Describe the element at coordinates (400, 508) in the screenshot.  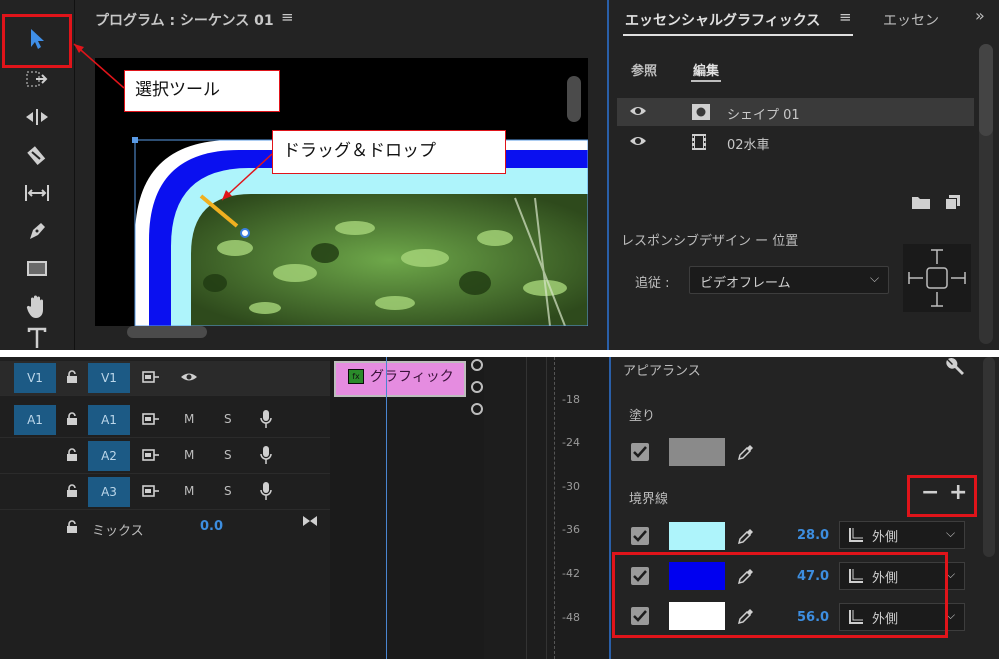
I see `timeline-clip-area` at that location.